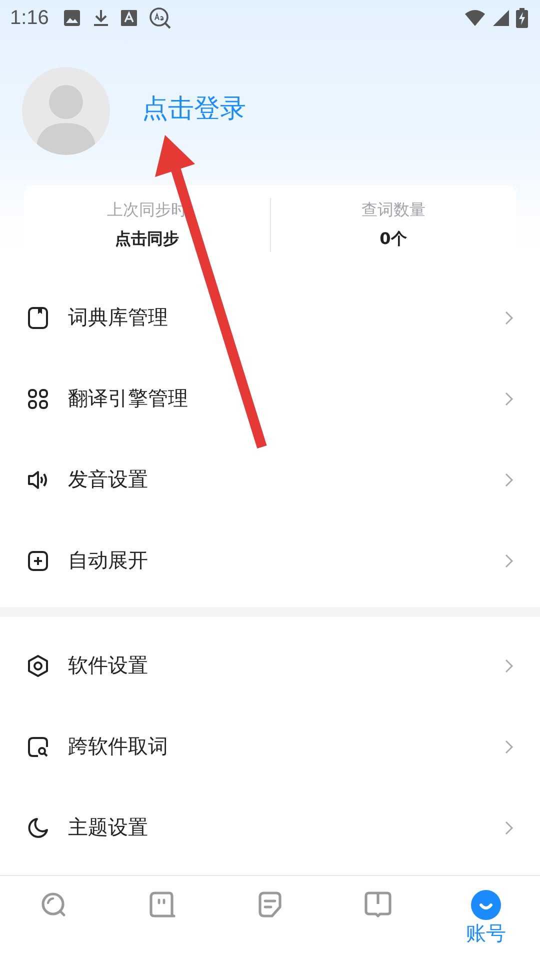 The image size is (540, 960). I want to click on menu-item: 自动展开, so click(270, 560).